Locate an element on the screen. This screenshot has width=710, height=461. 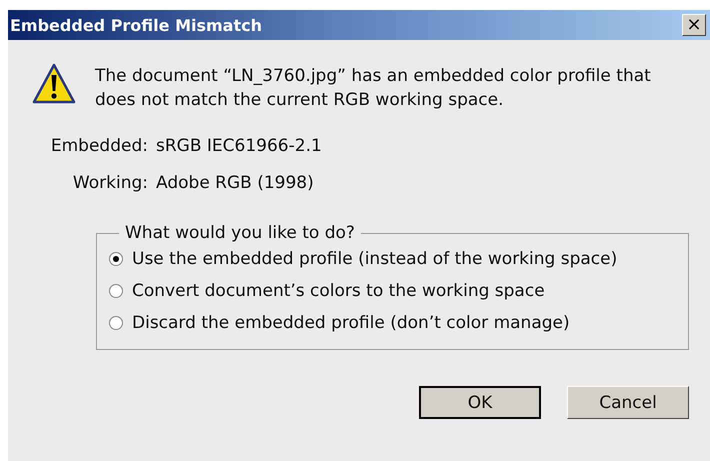
option-label: Convert document’s colors to the working space is located at coordinates (338, 291).